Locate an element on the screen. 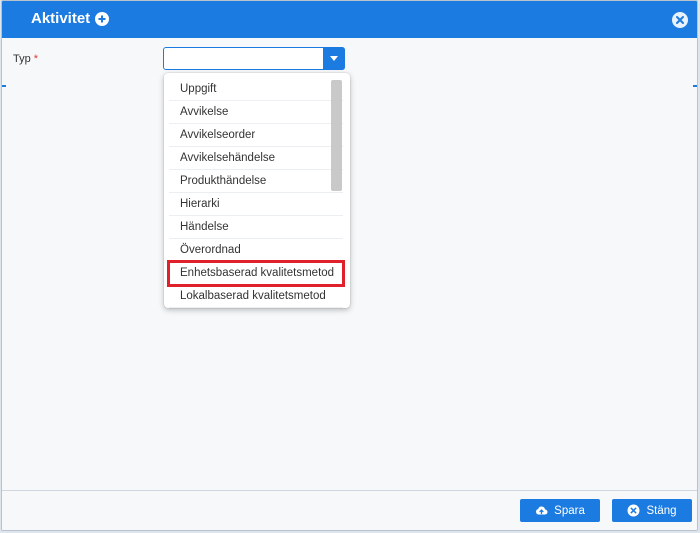 The height and width of the screenshot is (533, 700). dialog-title: Aktivitet is located at coordinates (61, 18).